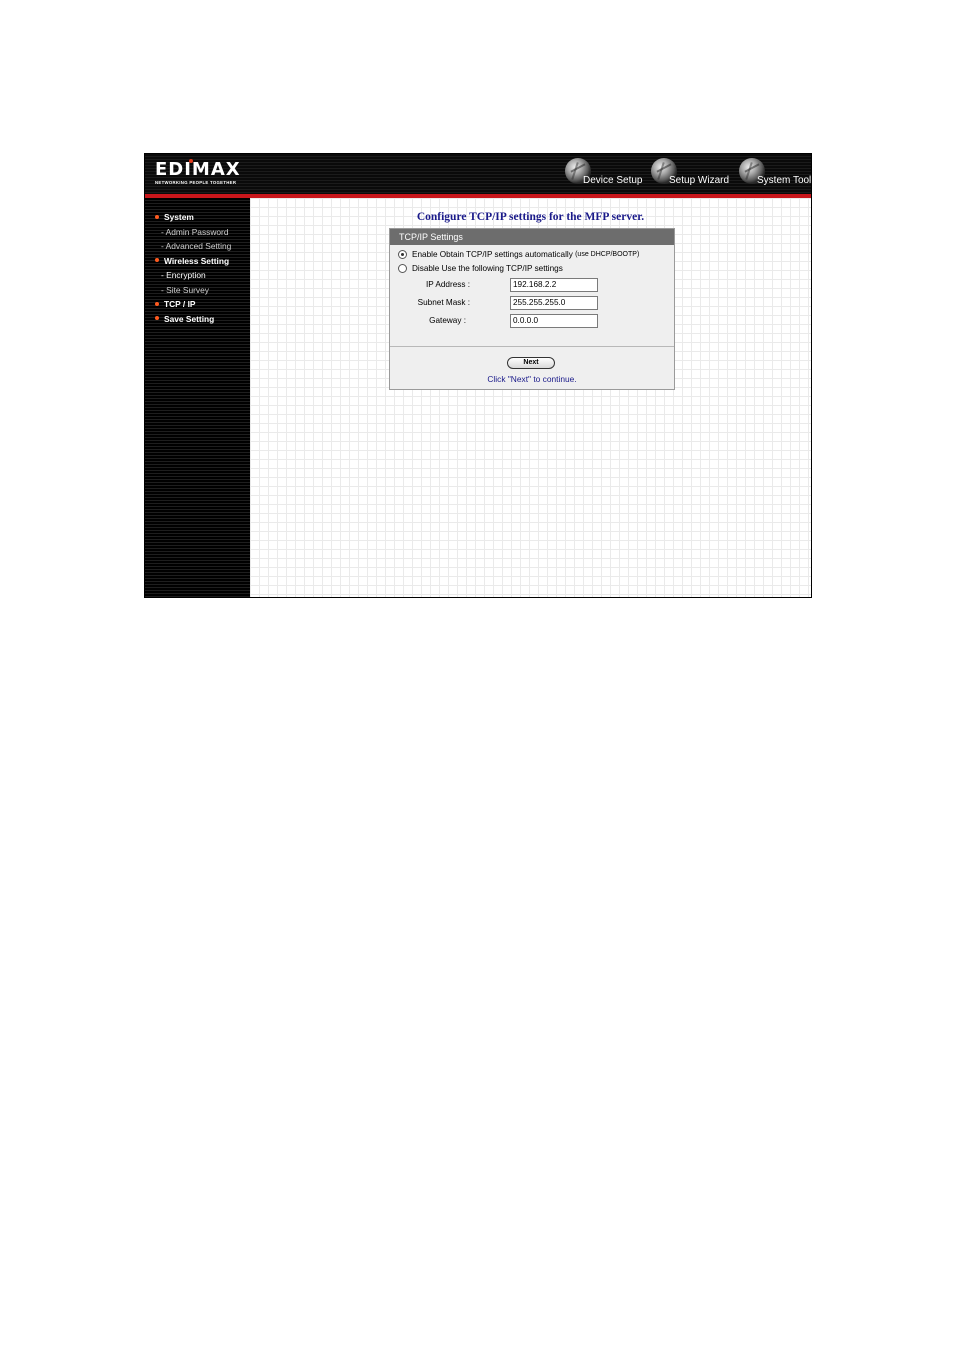  Describe the element at coordinates (531, 363) in the screenshot. I see `next-button: Next` at that location.